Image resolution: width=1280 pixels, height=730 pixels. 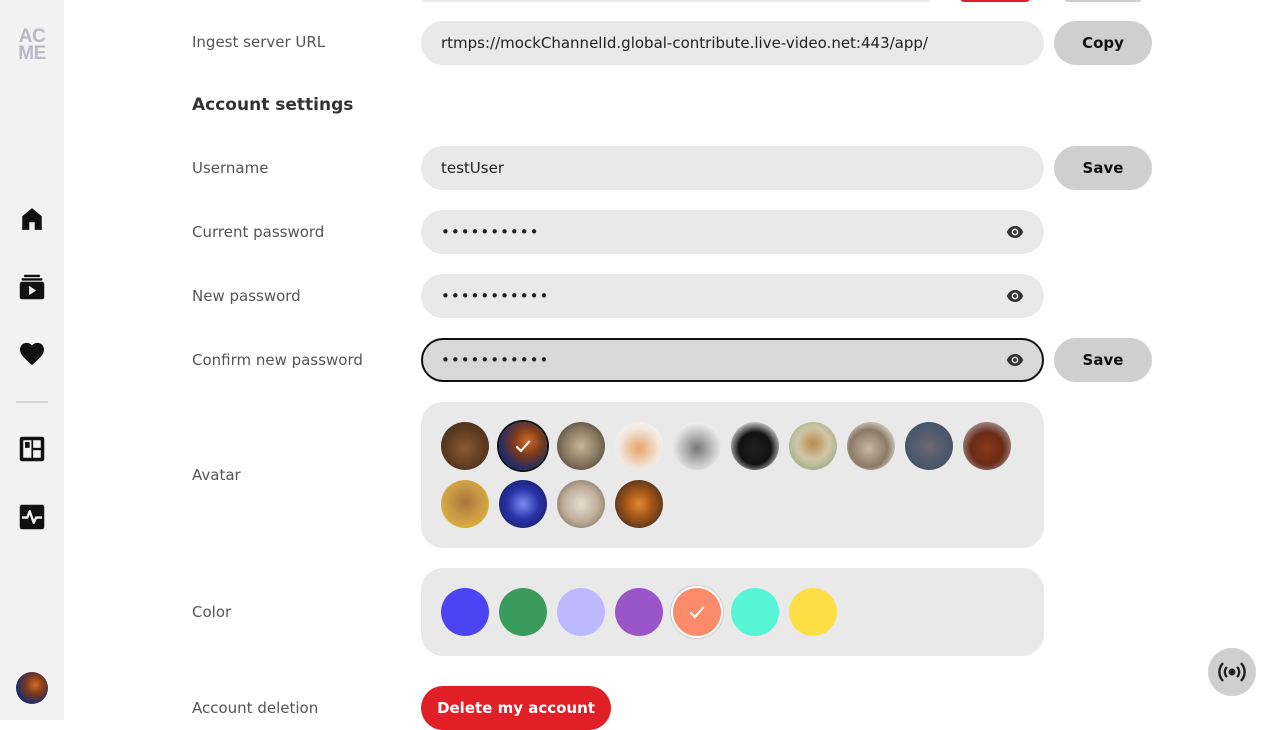 I want to click on color-picker, so click(x=732, y=612).